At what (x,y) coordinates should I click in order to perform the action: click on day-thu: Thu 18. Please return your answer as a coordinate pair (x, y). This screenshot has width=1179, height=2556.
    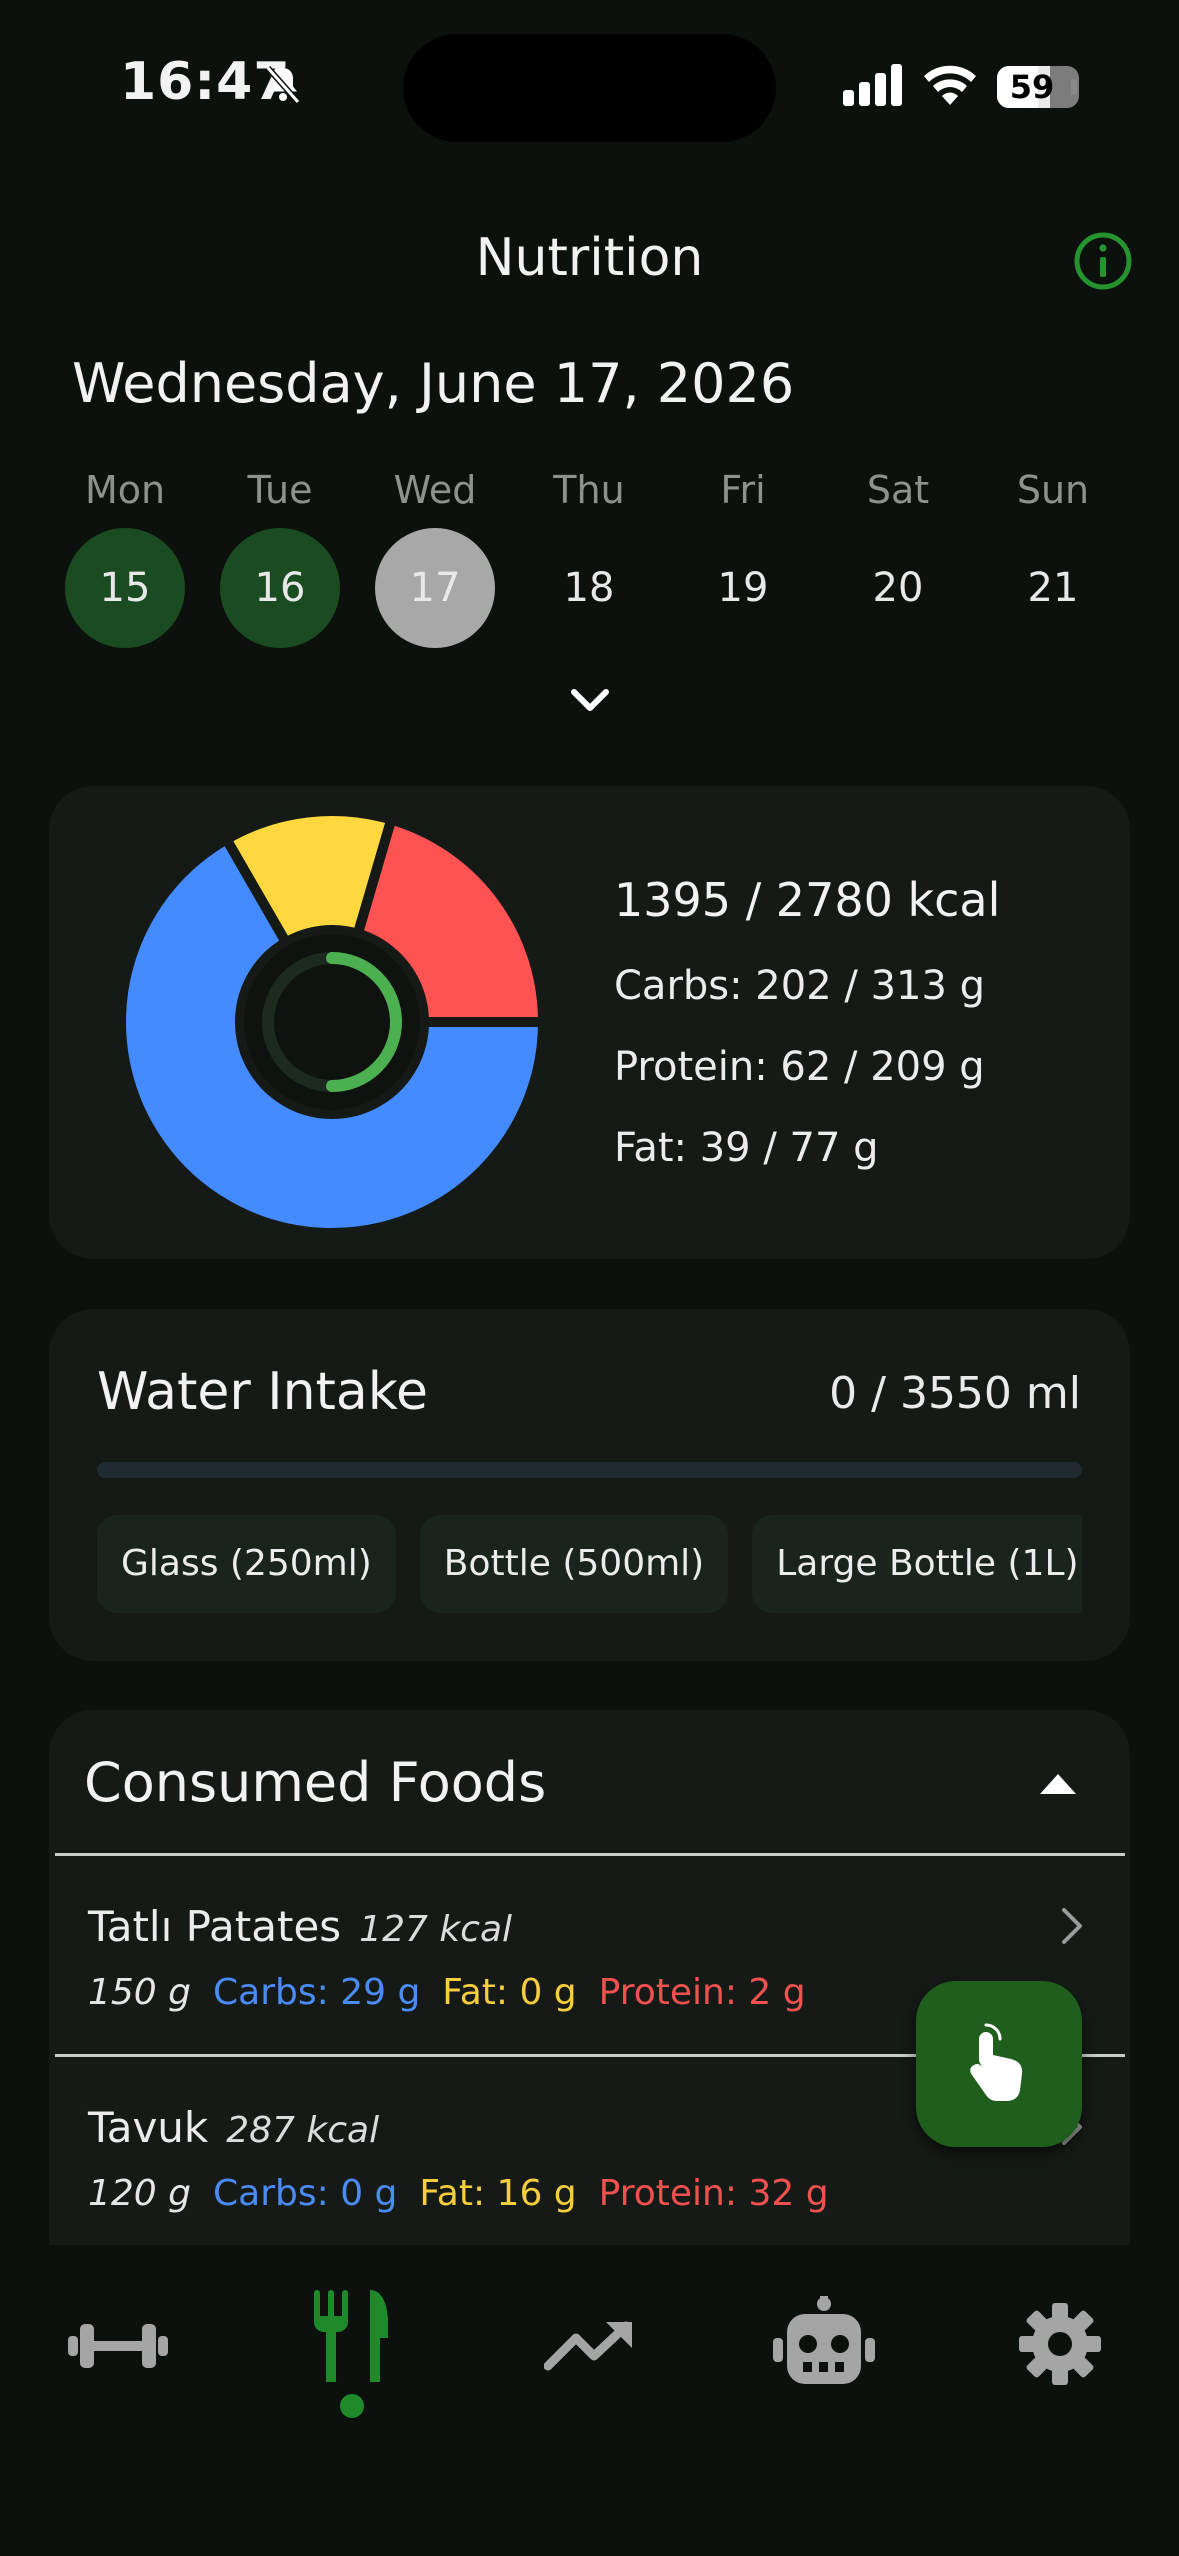
    Looking at the image, I should click on (589, 554).